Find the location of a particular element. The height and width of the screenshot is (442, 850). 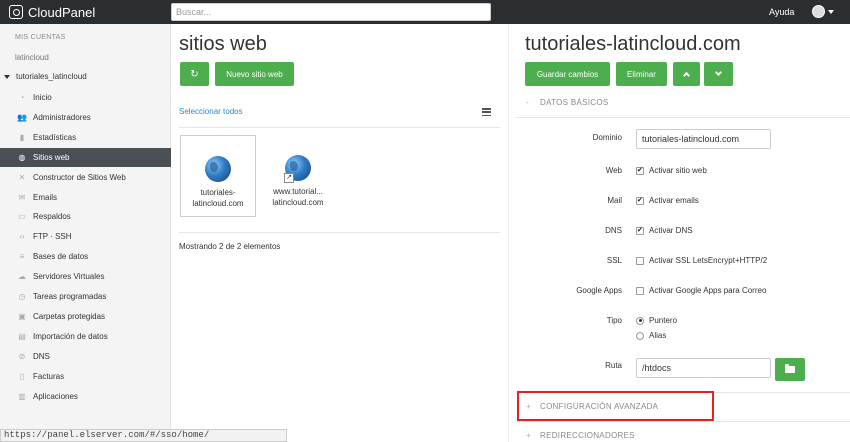

section-basic-data: - DATOS BÁSICOS is located at coordinates (567, 102).